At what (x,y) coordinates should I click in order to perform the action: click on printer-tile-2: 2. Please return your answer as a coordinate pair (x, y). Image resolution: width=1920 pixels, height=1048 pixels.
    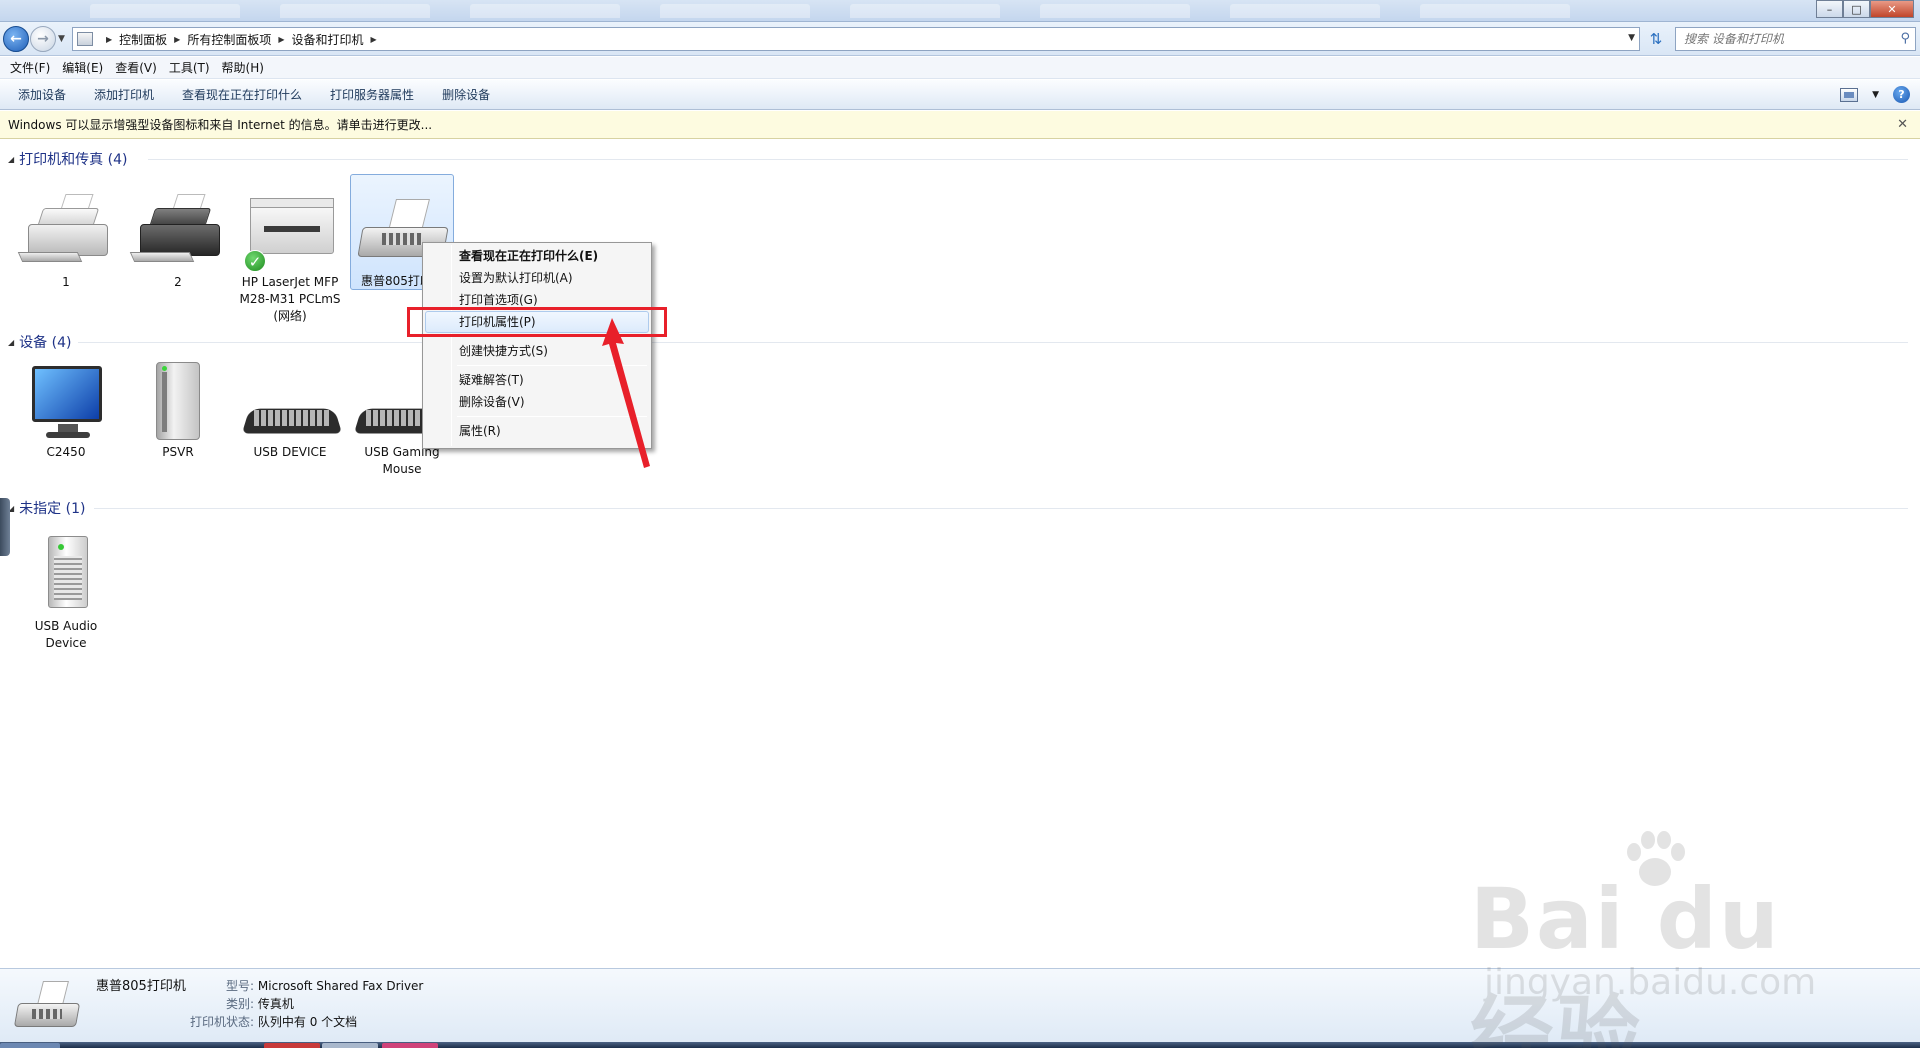
    Looking at the image, I should click on (178, 241).